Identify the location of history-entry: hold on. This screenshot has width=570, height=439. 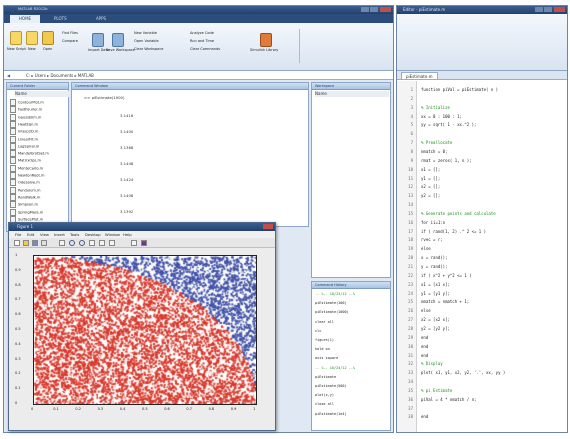
(322, 349).